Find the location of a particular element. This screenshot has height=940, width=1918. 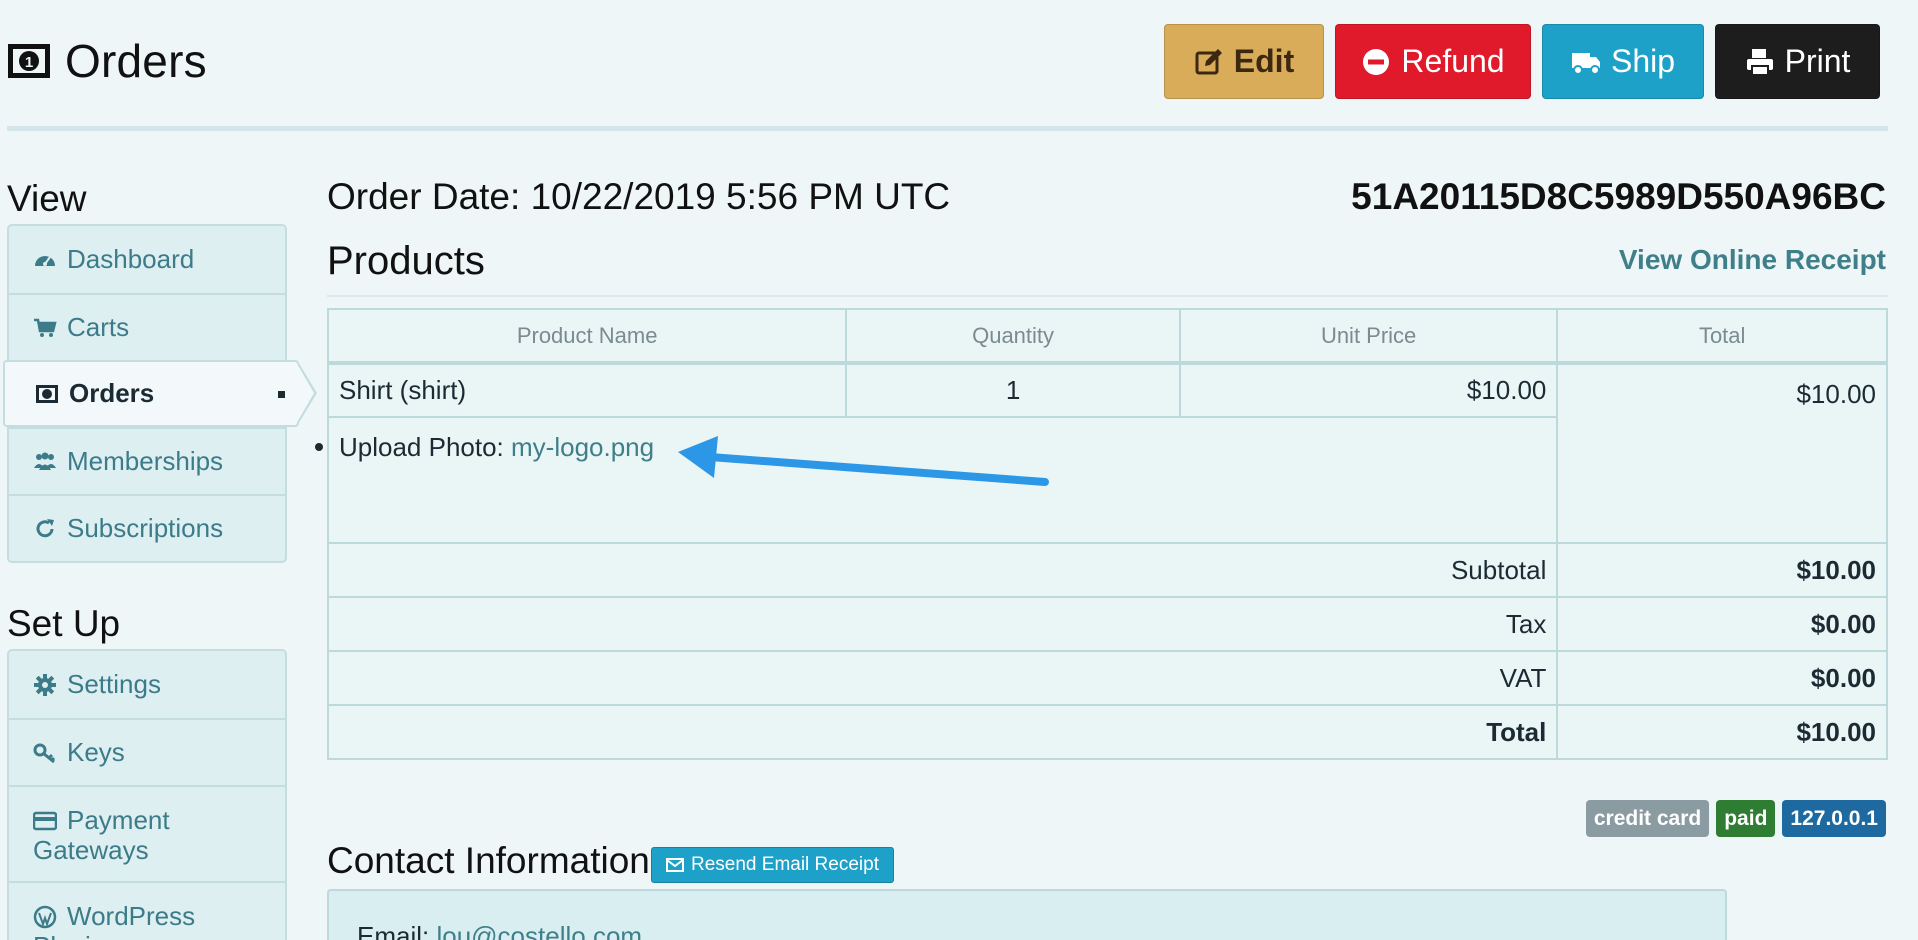

status-badge: paid is located at coordinates (1746, 818).